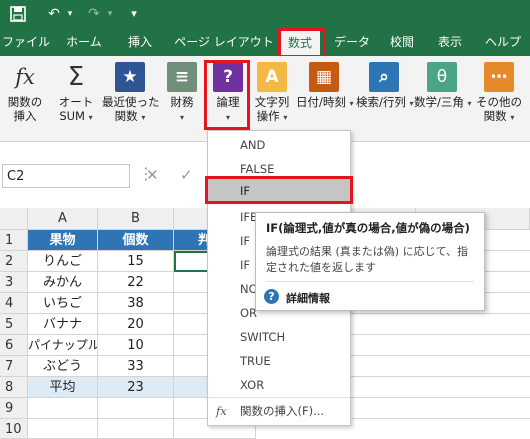  I want to click on column-header-b: B, so click(136, 219).